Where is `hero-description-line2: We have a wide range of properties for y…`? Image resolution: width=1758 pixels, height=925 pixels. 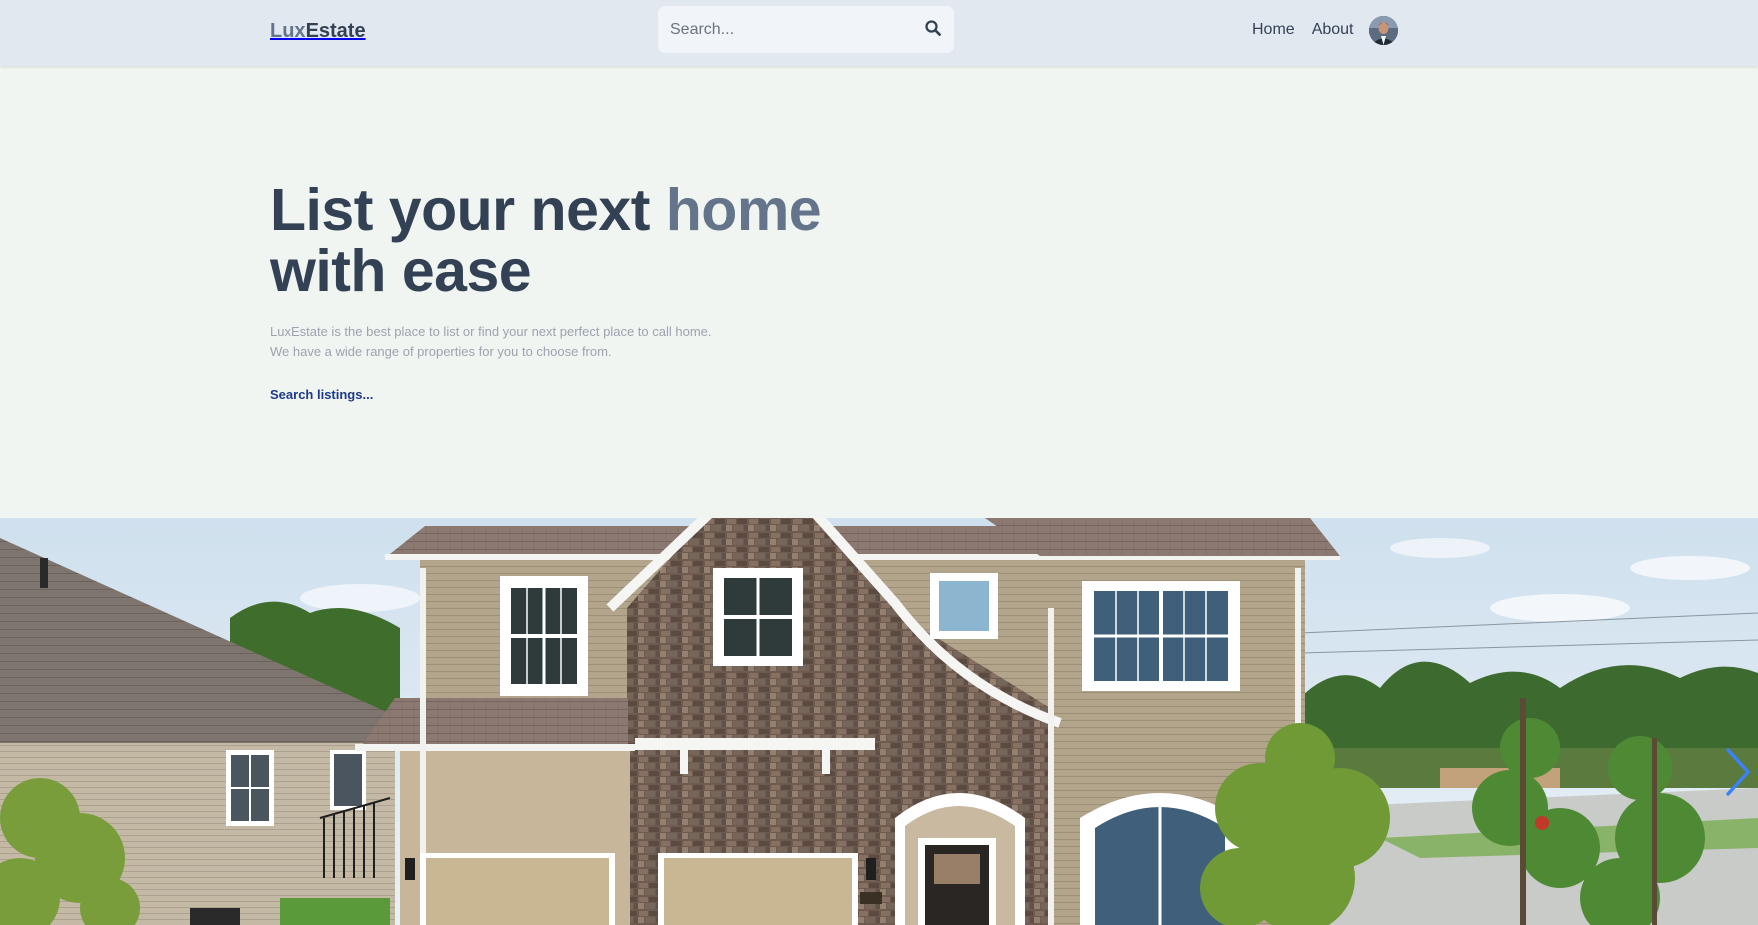
hero-description-line2: We have a wide range of properties for y… is located at coordinates (441, 351).